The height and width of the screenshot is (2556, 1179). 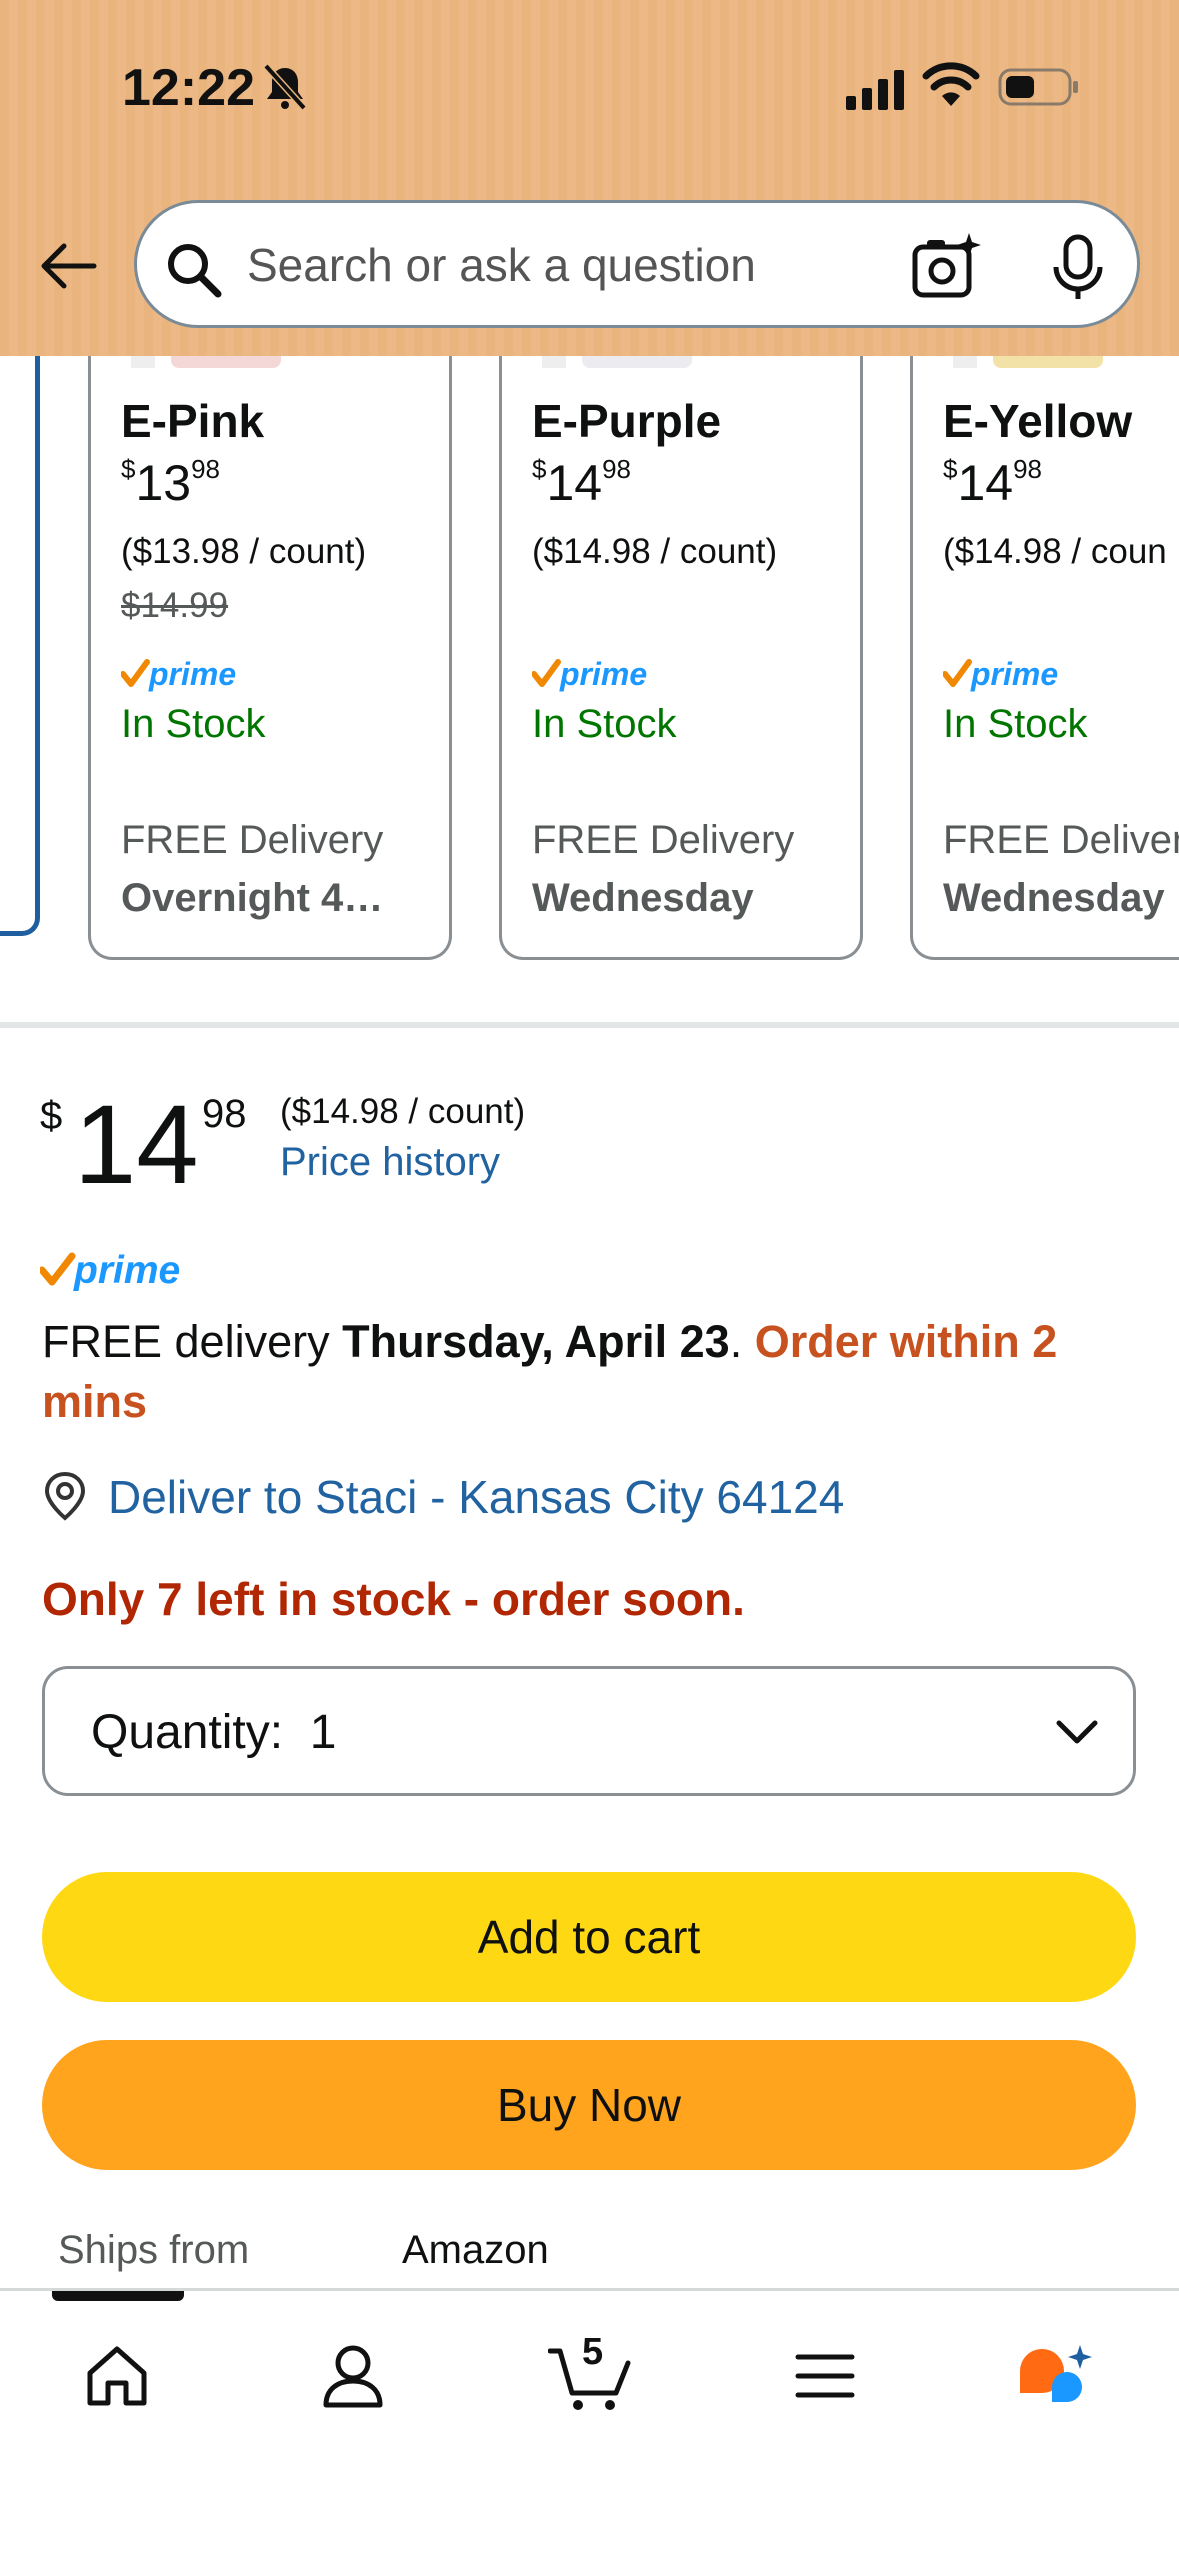 I want to click on buy-now-button: Buy Now, so click(x=589, y=2105).